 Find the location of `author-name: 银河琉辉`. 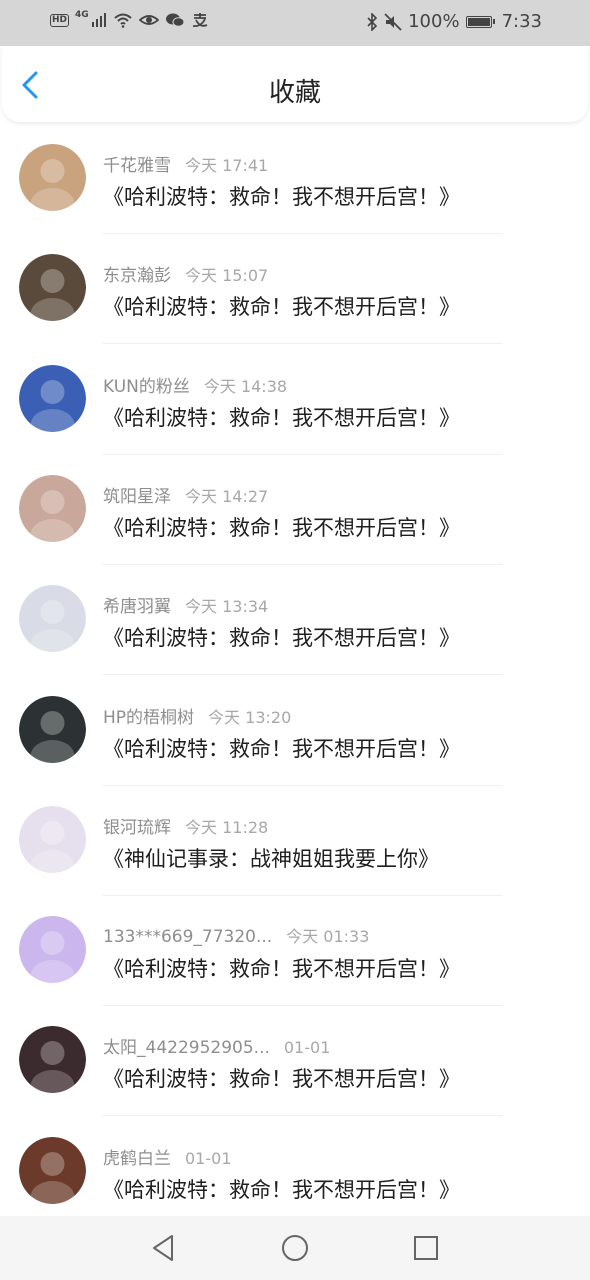

author-name: 银河琉辉 is located at coordinates (137, 825).